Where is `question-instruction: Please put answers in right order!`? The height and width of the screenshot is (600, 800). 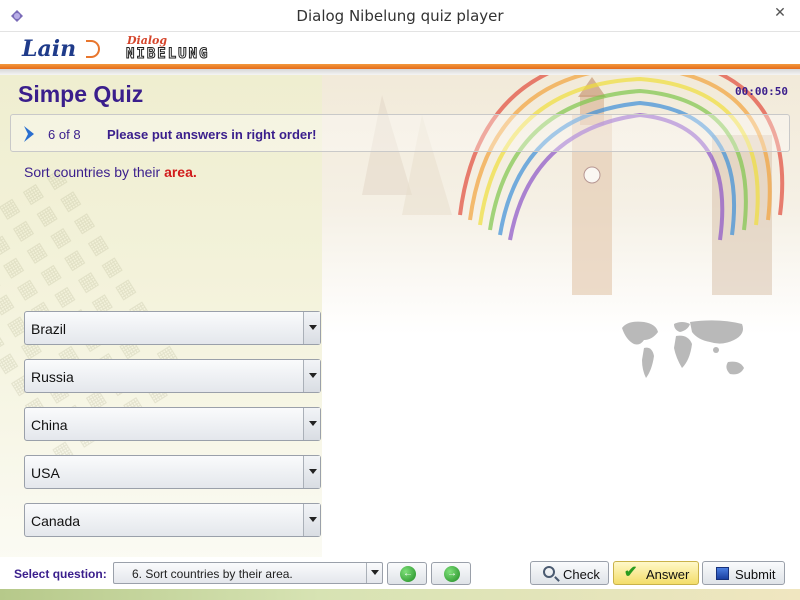 question-instruction: Please put answers in right order! is located at coordinates (212, 134).